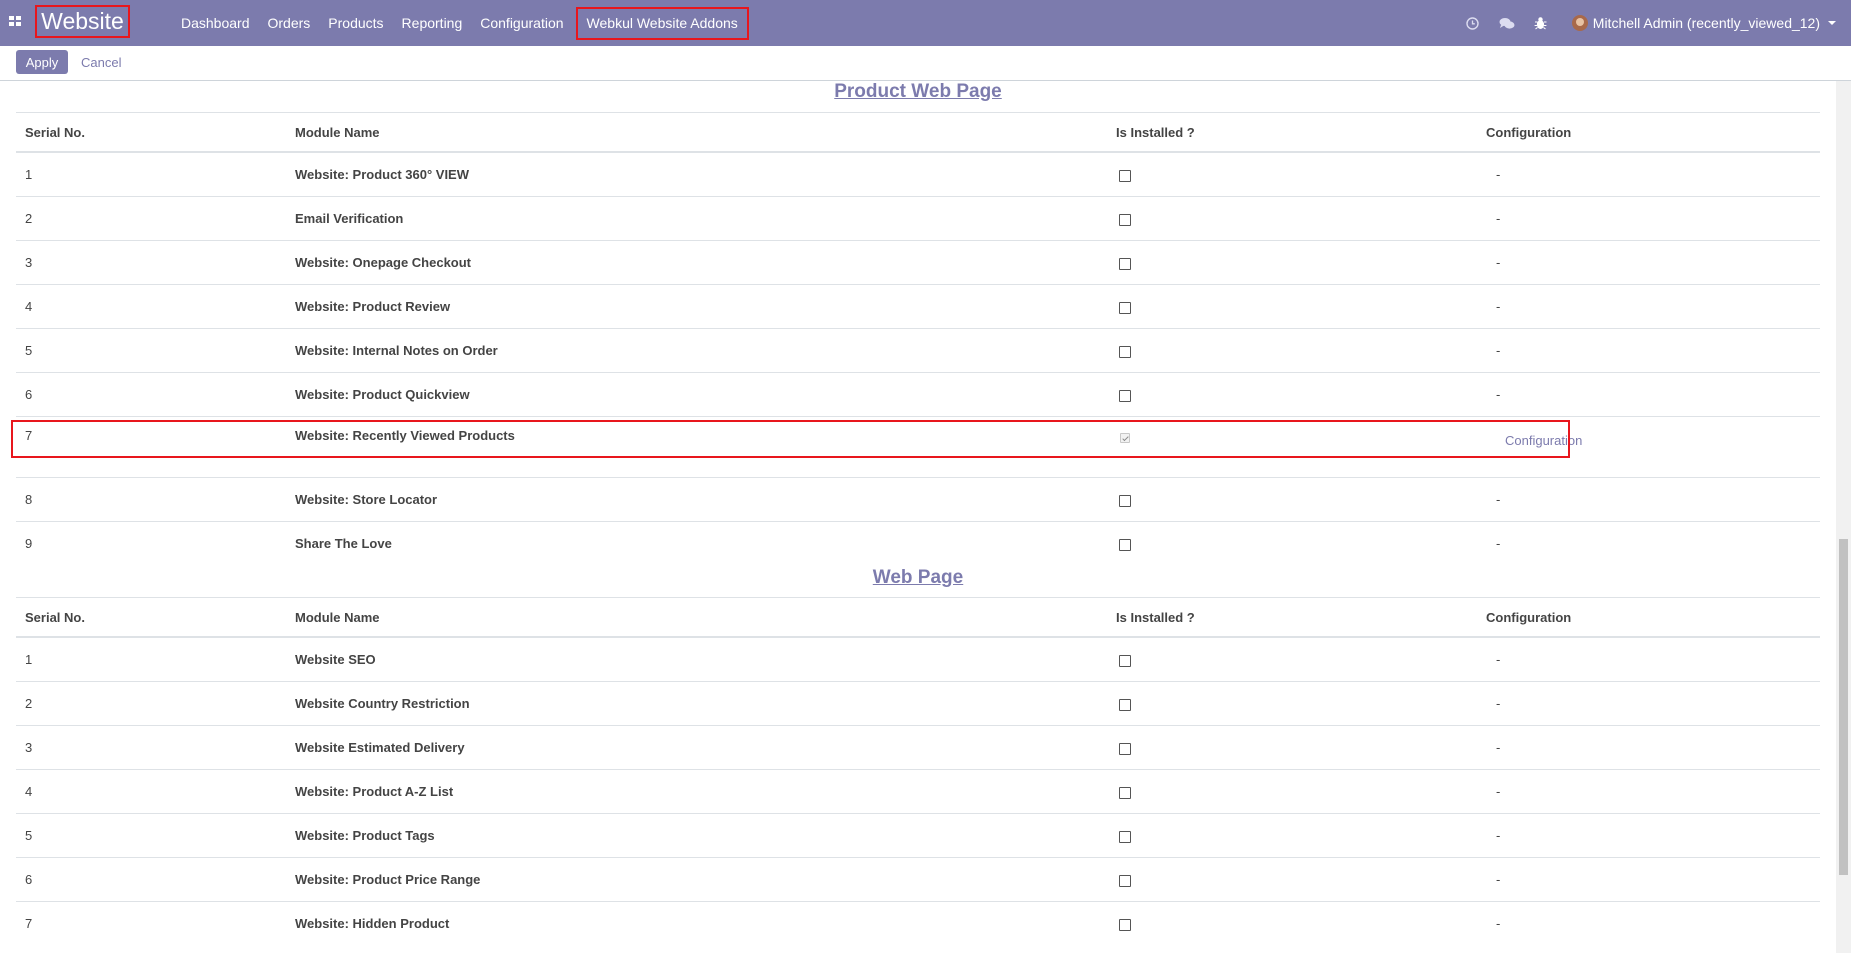 The image size is (1851, 953). What do you see at coordinates (1473, 23) in the screenshot?
I see `clock-icon` at bounding box center [1473, 23].